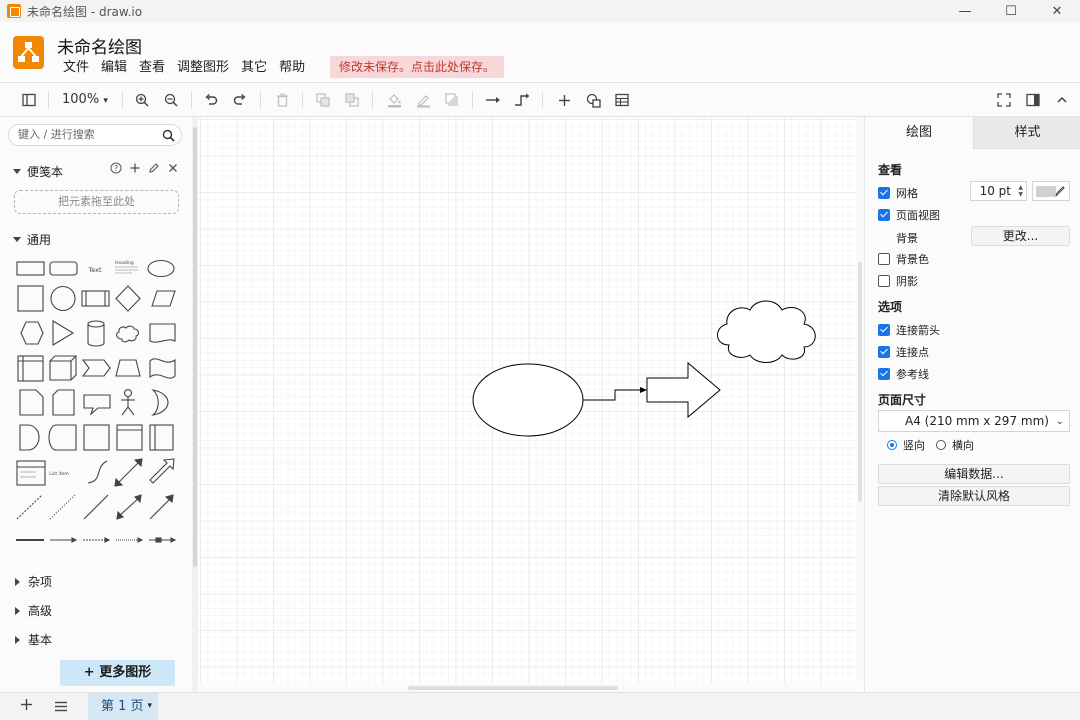 This screenshot has height=720, width=1080. I want to click on to-front-button, so click(323, 100).